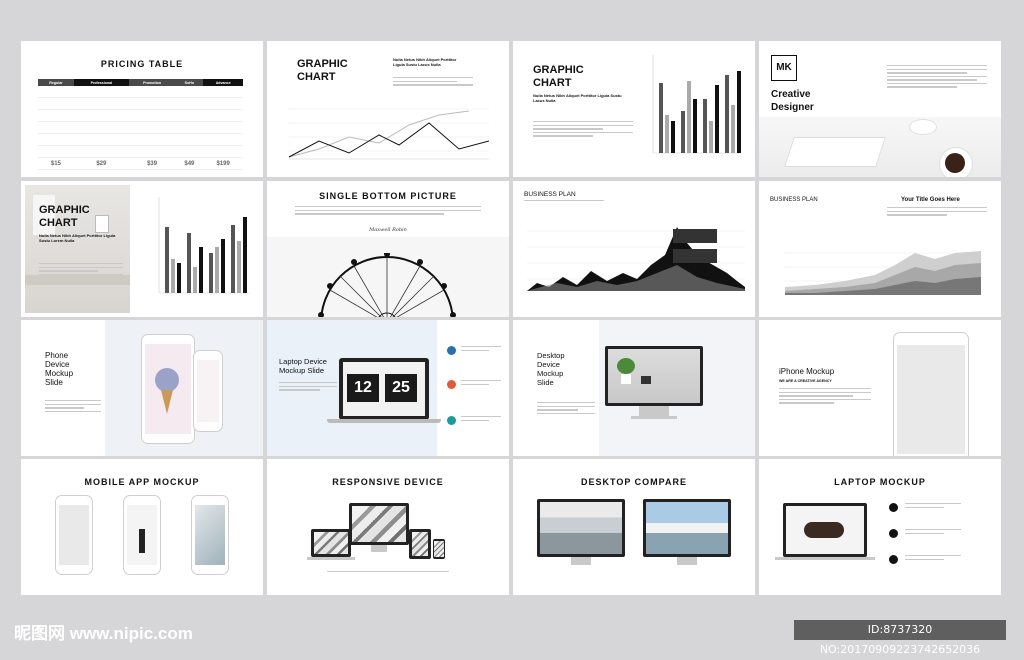  What do you see at coordinates (142, 64) in the screenshot?
I see `slide-title: PRICING TABLE` at bounding box center [142, 64].